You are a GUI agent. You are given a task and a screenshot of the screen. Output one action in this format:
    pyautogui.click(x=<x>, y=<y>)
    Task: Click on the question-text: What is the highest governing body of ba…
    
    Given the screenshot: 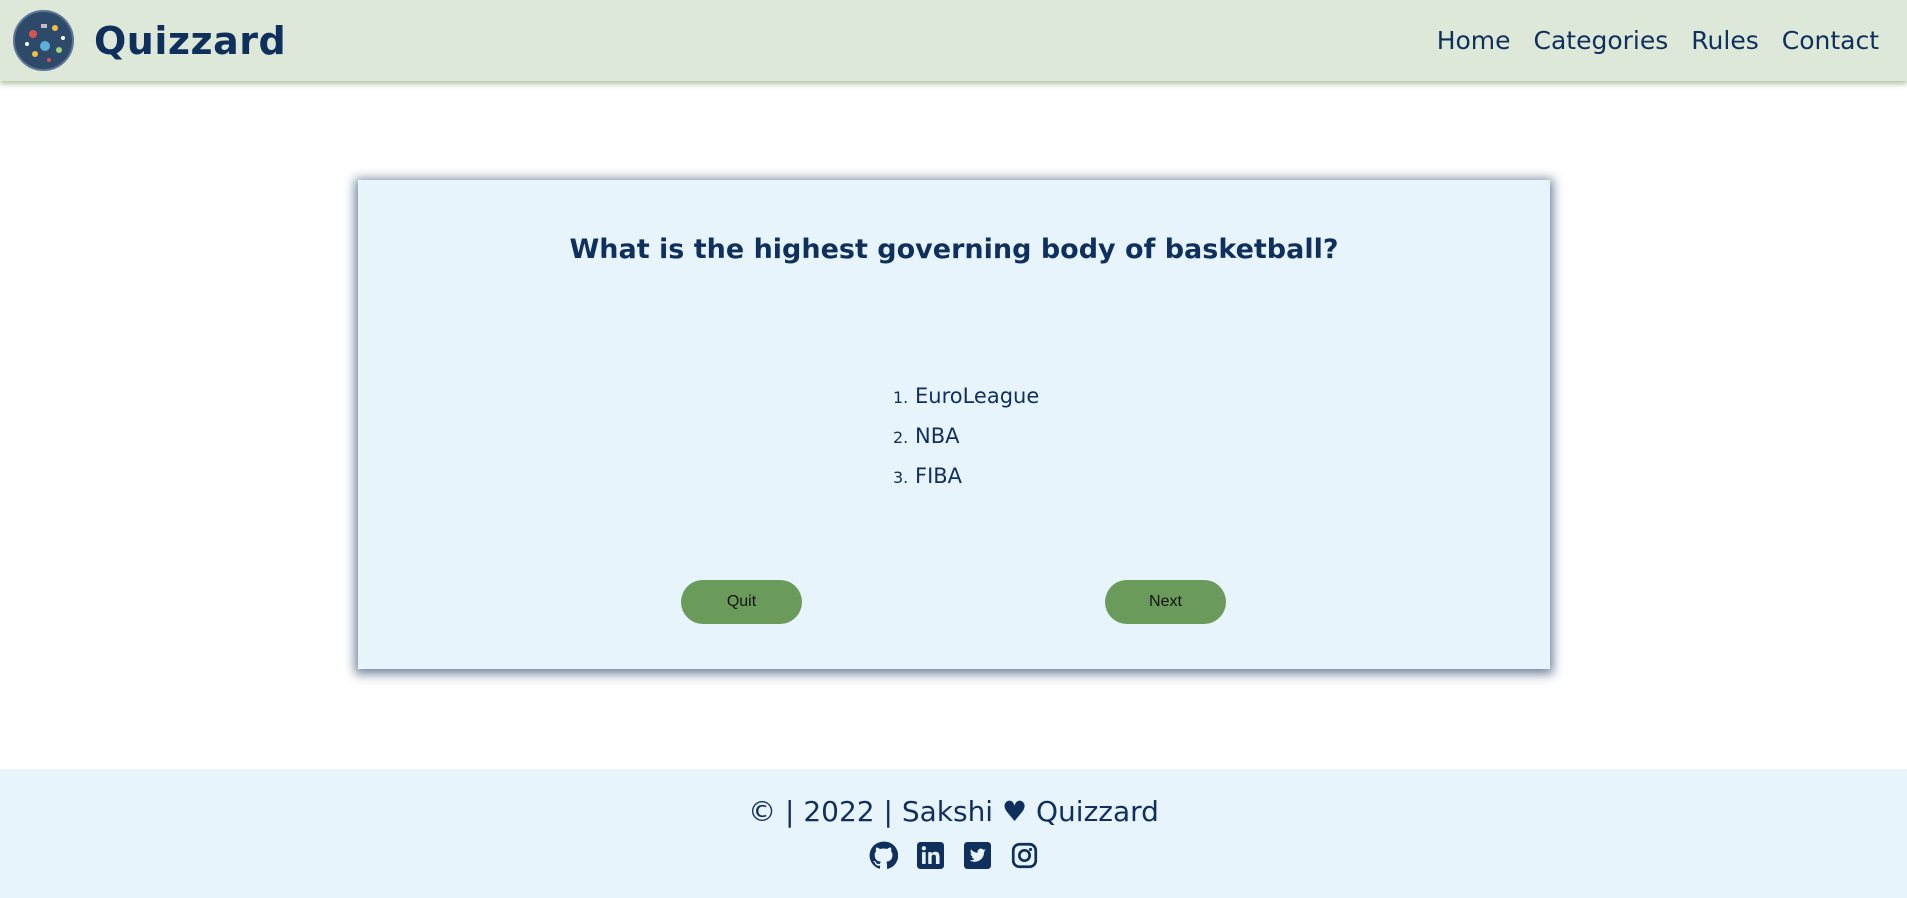 What is the action you would take?
    pyautogui.click(x=954, y=249)
    